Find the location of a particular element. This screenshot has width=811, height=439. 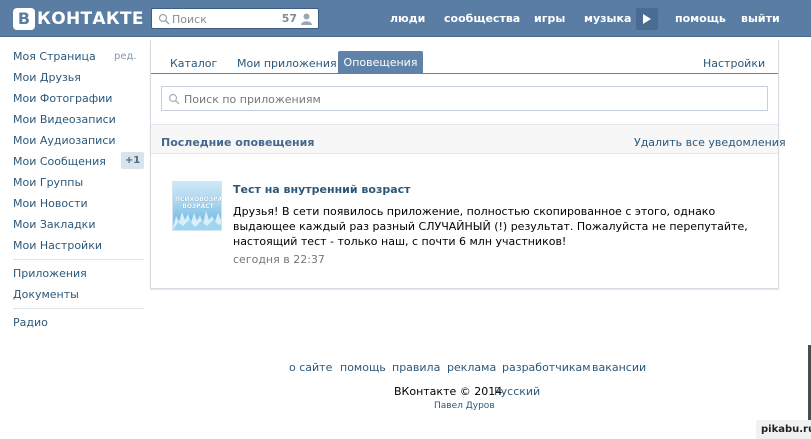

nav-people: люди is located at coordinates (407, 18).